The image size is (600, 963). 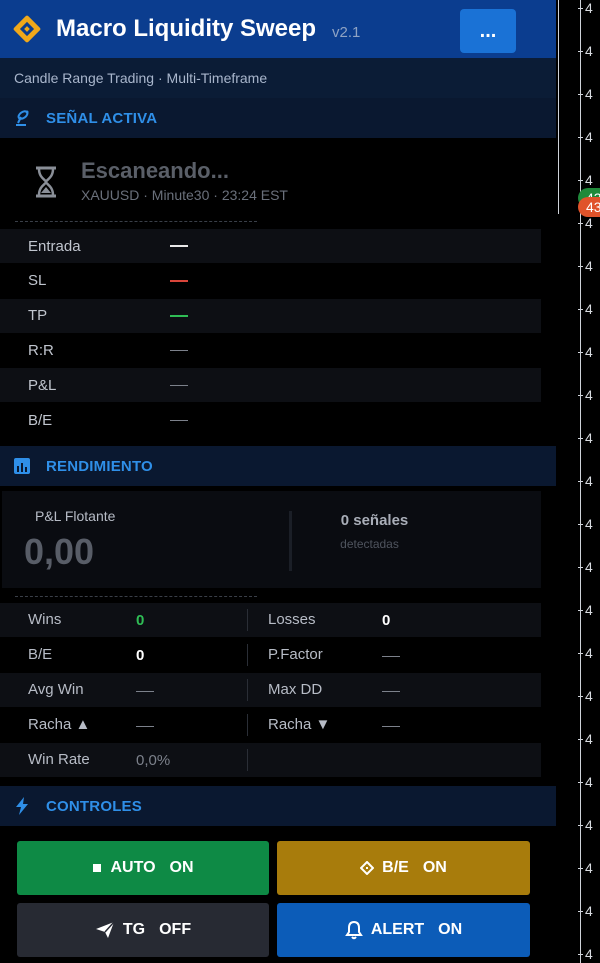 I want to click on hourglass-icon, so click(x=46, y=184).